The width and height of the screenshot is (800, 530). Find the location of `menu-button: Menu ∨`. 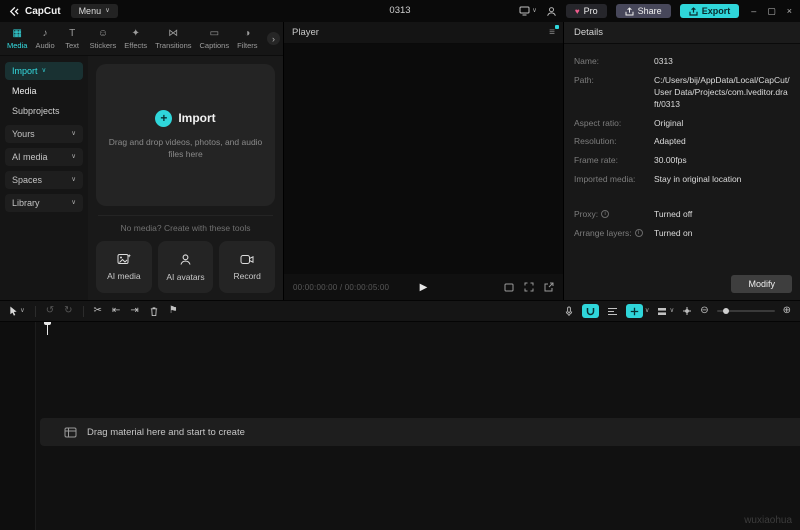

menu-button: Menu ∨ is located at coordinates (94, 11).